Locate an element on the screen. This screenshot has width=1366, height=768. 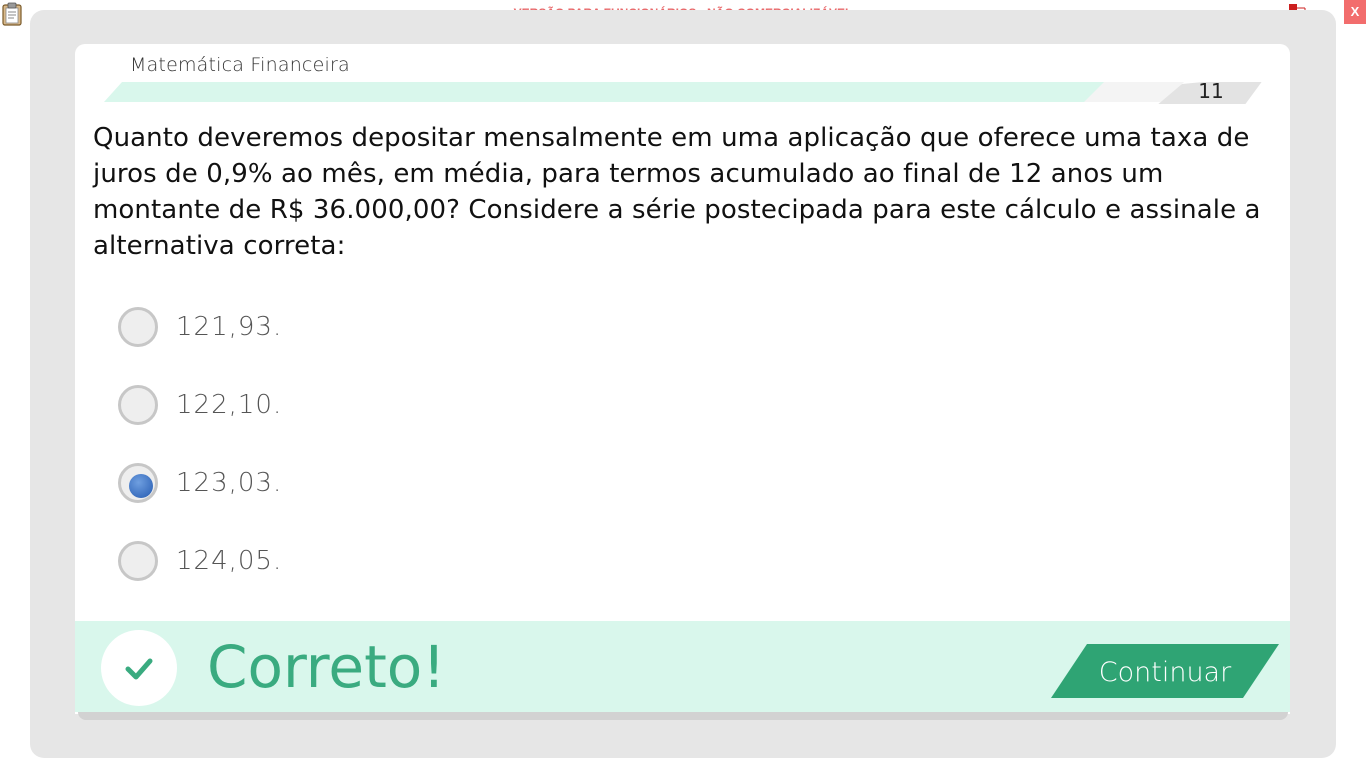
title-band is located at coordinates (683, 93).